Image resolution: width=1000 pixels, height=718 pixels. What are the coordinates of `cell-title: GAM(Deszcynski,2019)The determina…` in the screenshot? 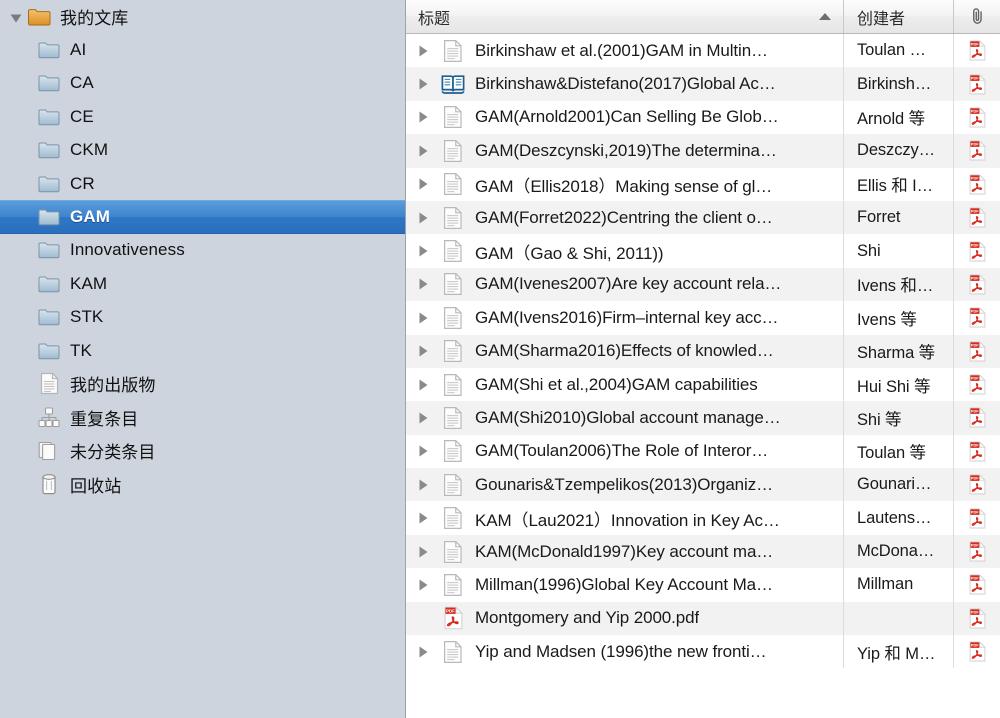 It's located at (624, 151).